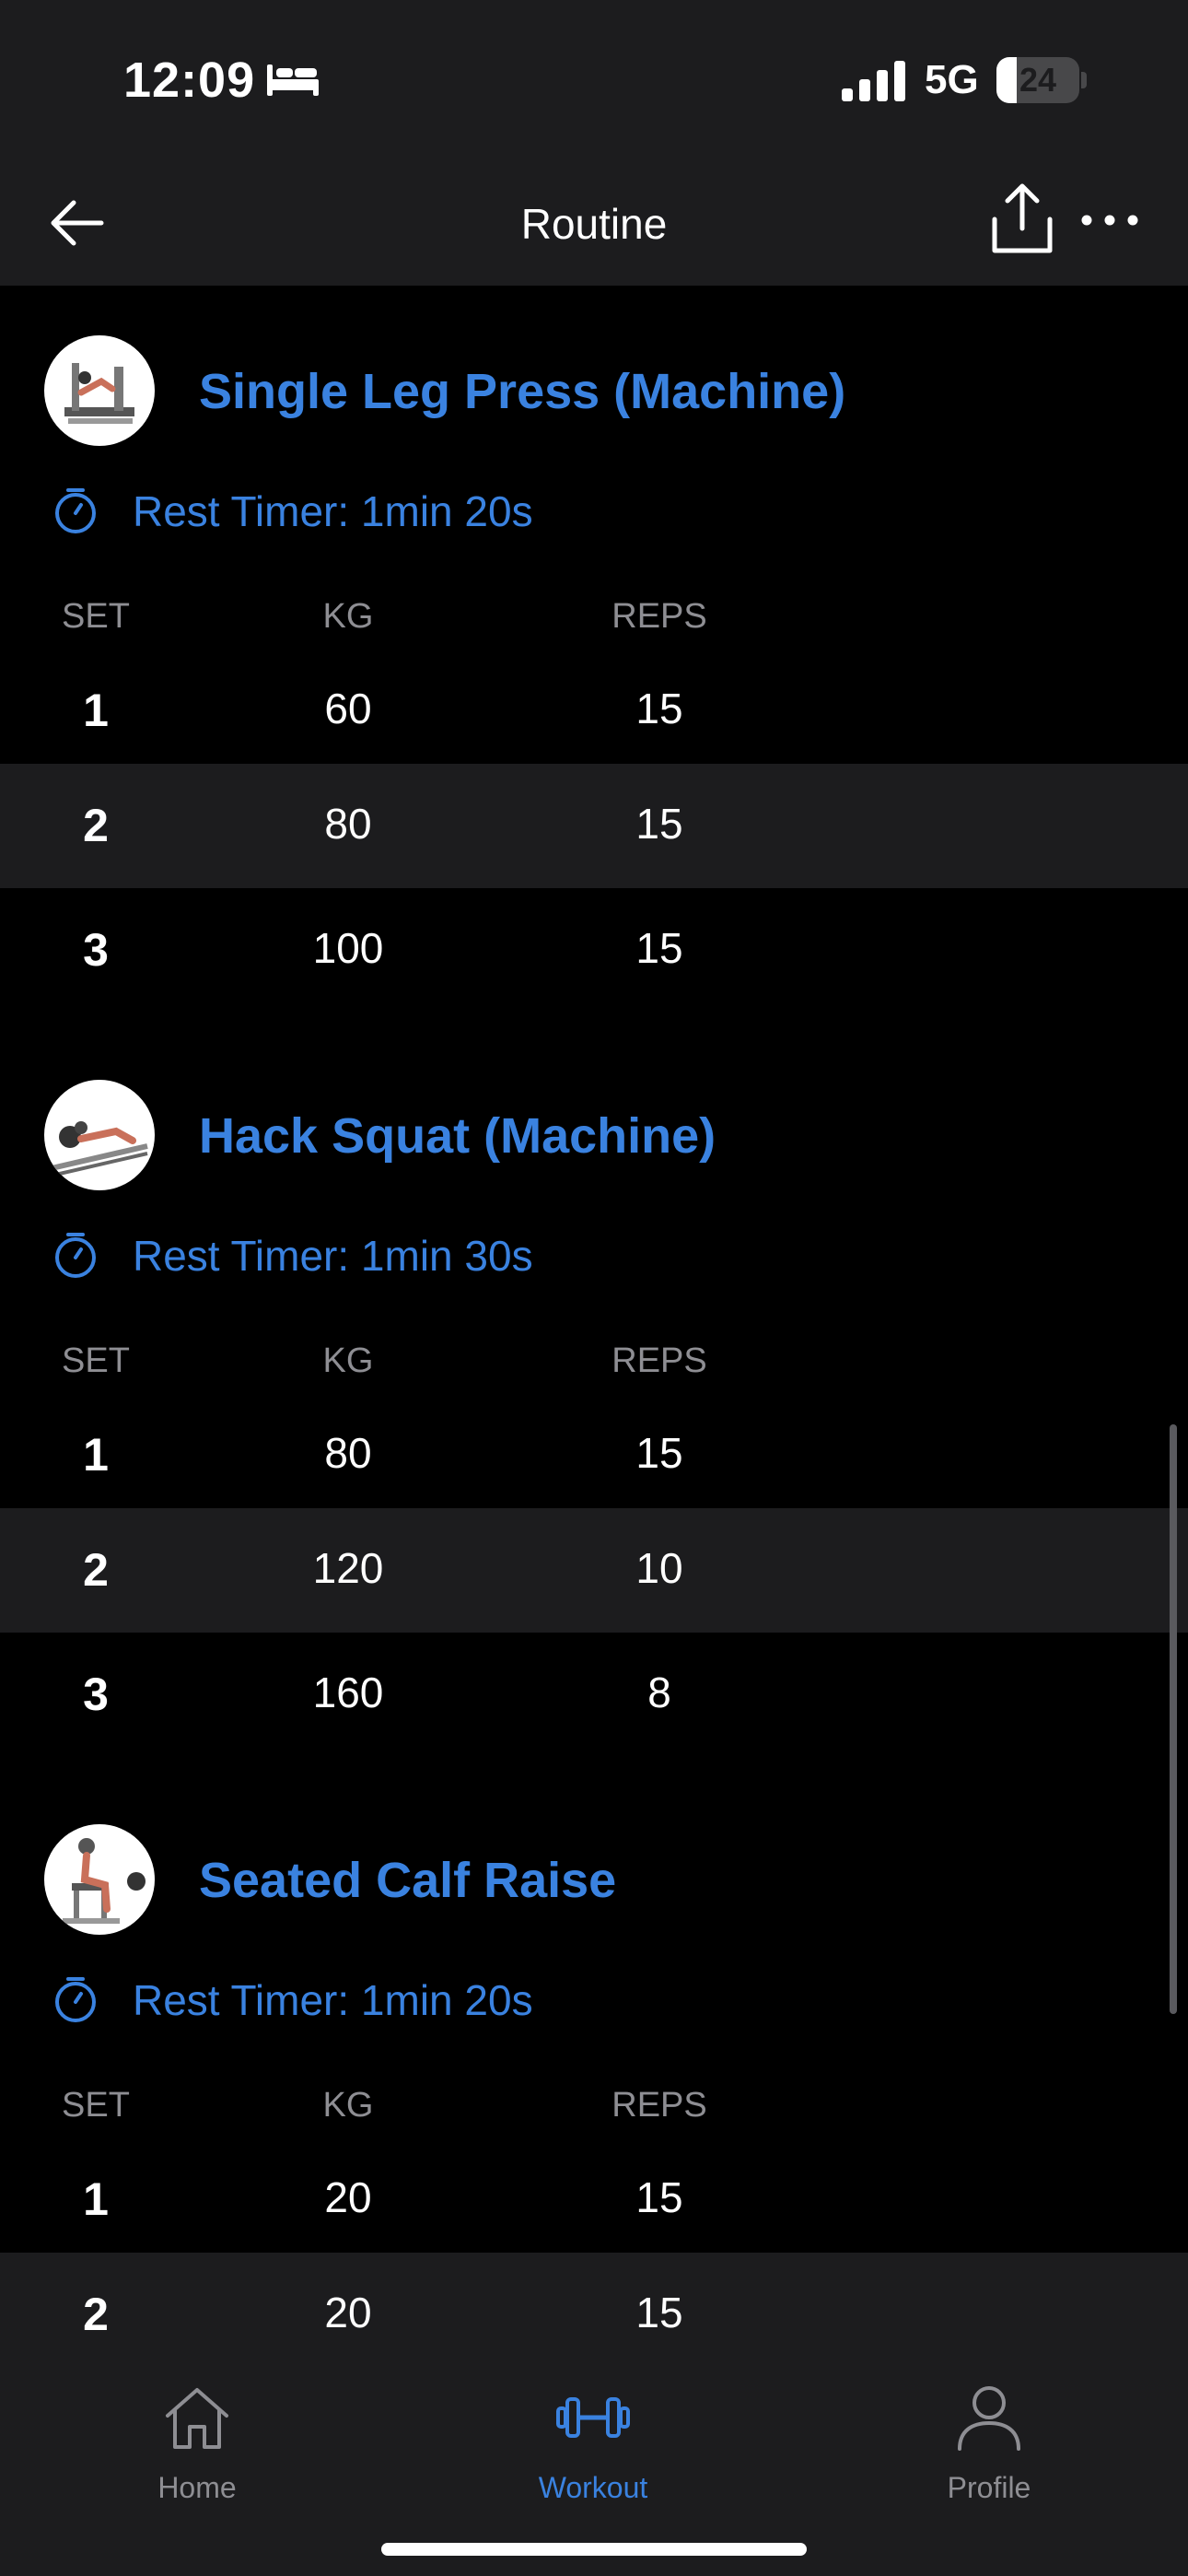 This screenshot has width=1188, height=2576. I want to click on set-row: 2 20 15, so click(594, 2306).